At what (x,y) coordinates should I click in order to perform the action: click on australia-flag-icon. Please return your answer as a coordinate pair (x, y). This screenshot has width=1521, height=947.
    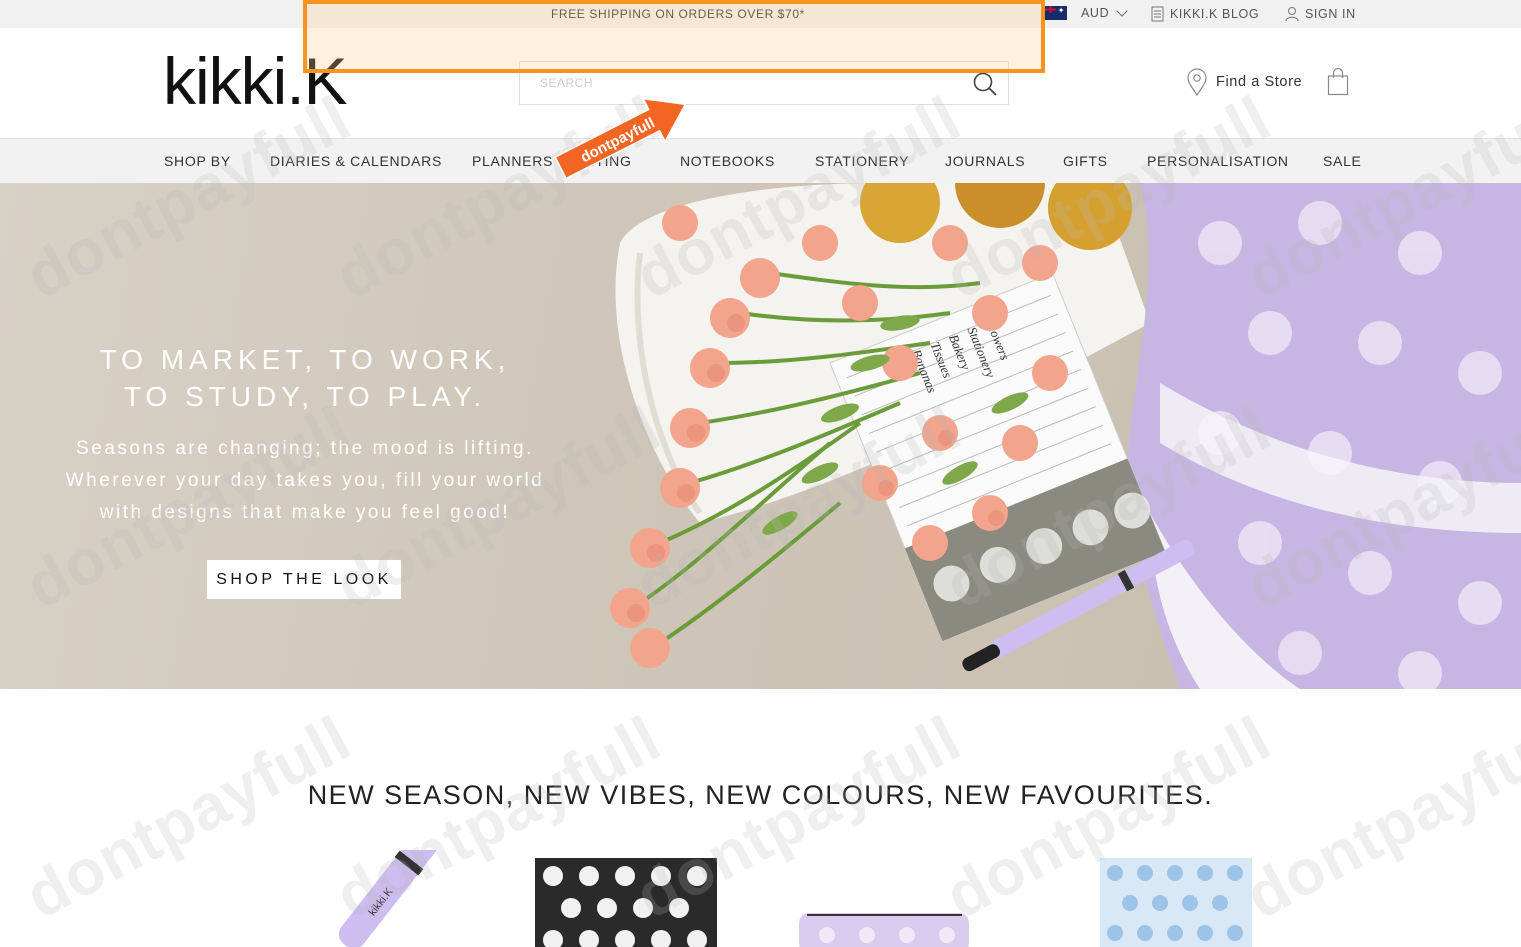
    Looking at the image, I should click on (1056, 13).